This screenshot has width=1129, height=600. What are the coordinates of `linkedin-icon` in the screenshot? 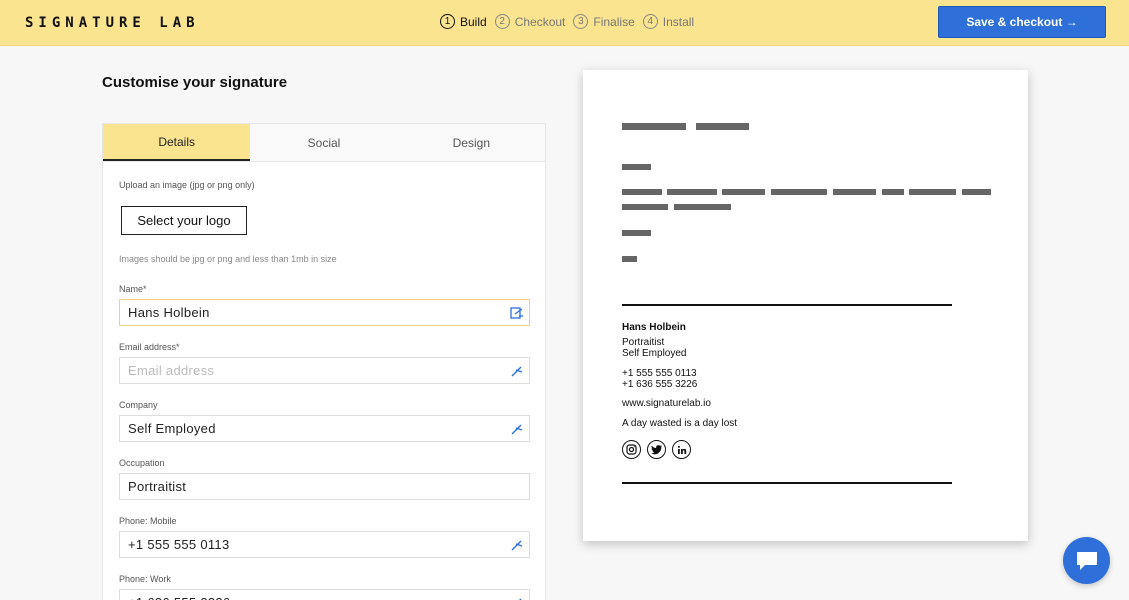 It's located at (681, 449).